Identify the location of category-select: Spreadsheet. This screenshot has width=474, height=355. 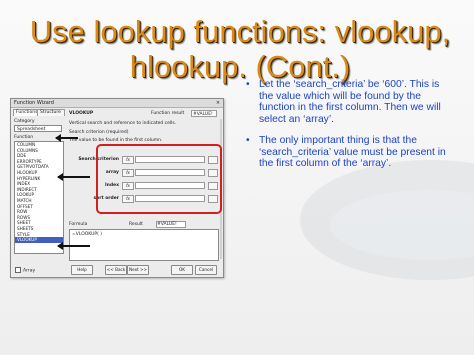
(38, 128).